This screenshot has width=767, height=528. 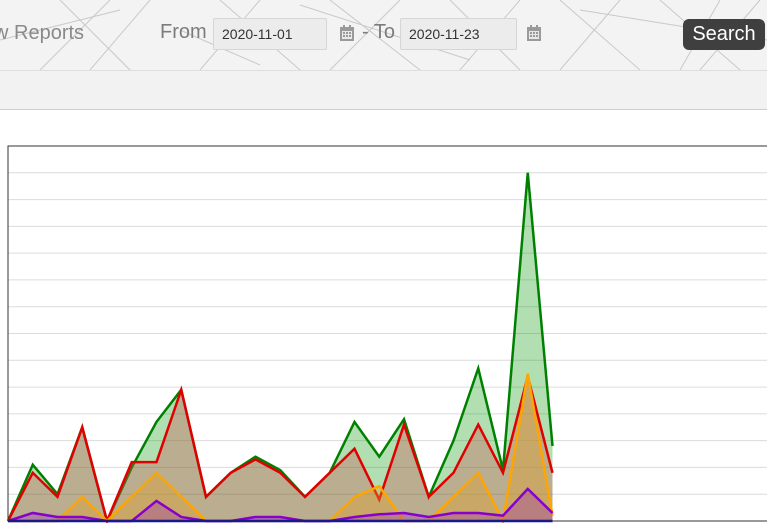 What do you see at coordinates (183, 32) in the screenshot?
I see `from-label: From` at bounding box center [183, 32].